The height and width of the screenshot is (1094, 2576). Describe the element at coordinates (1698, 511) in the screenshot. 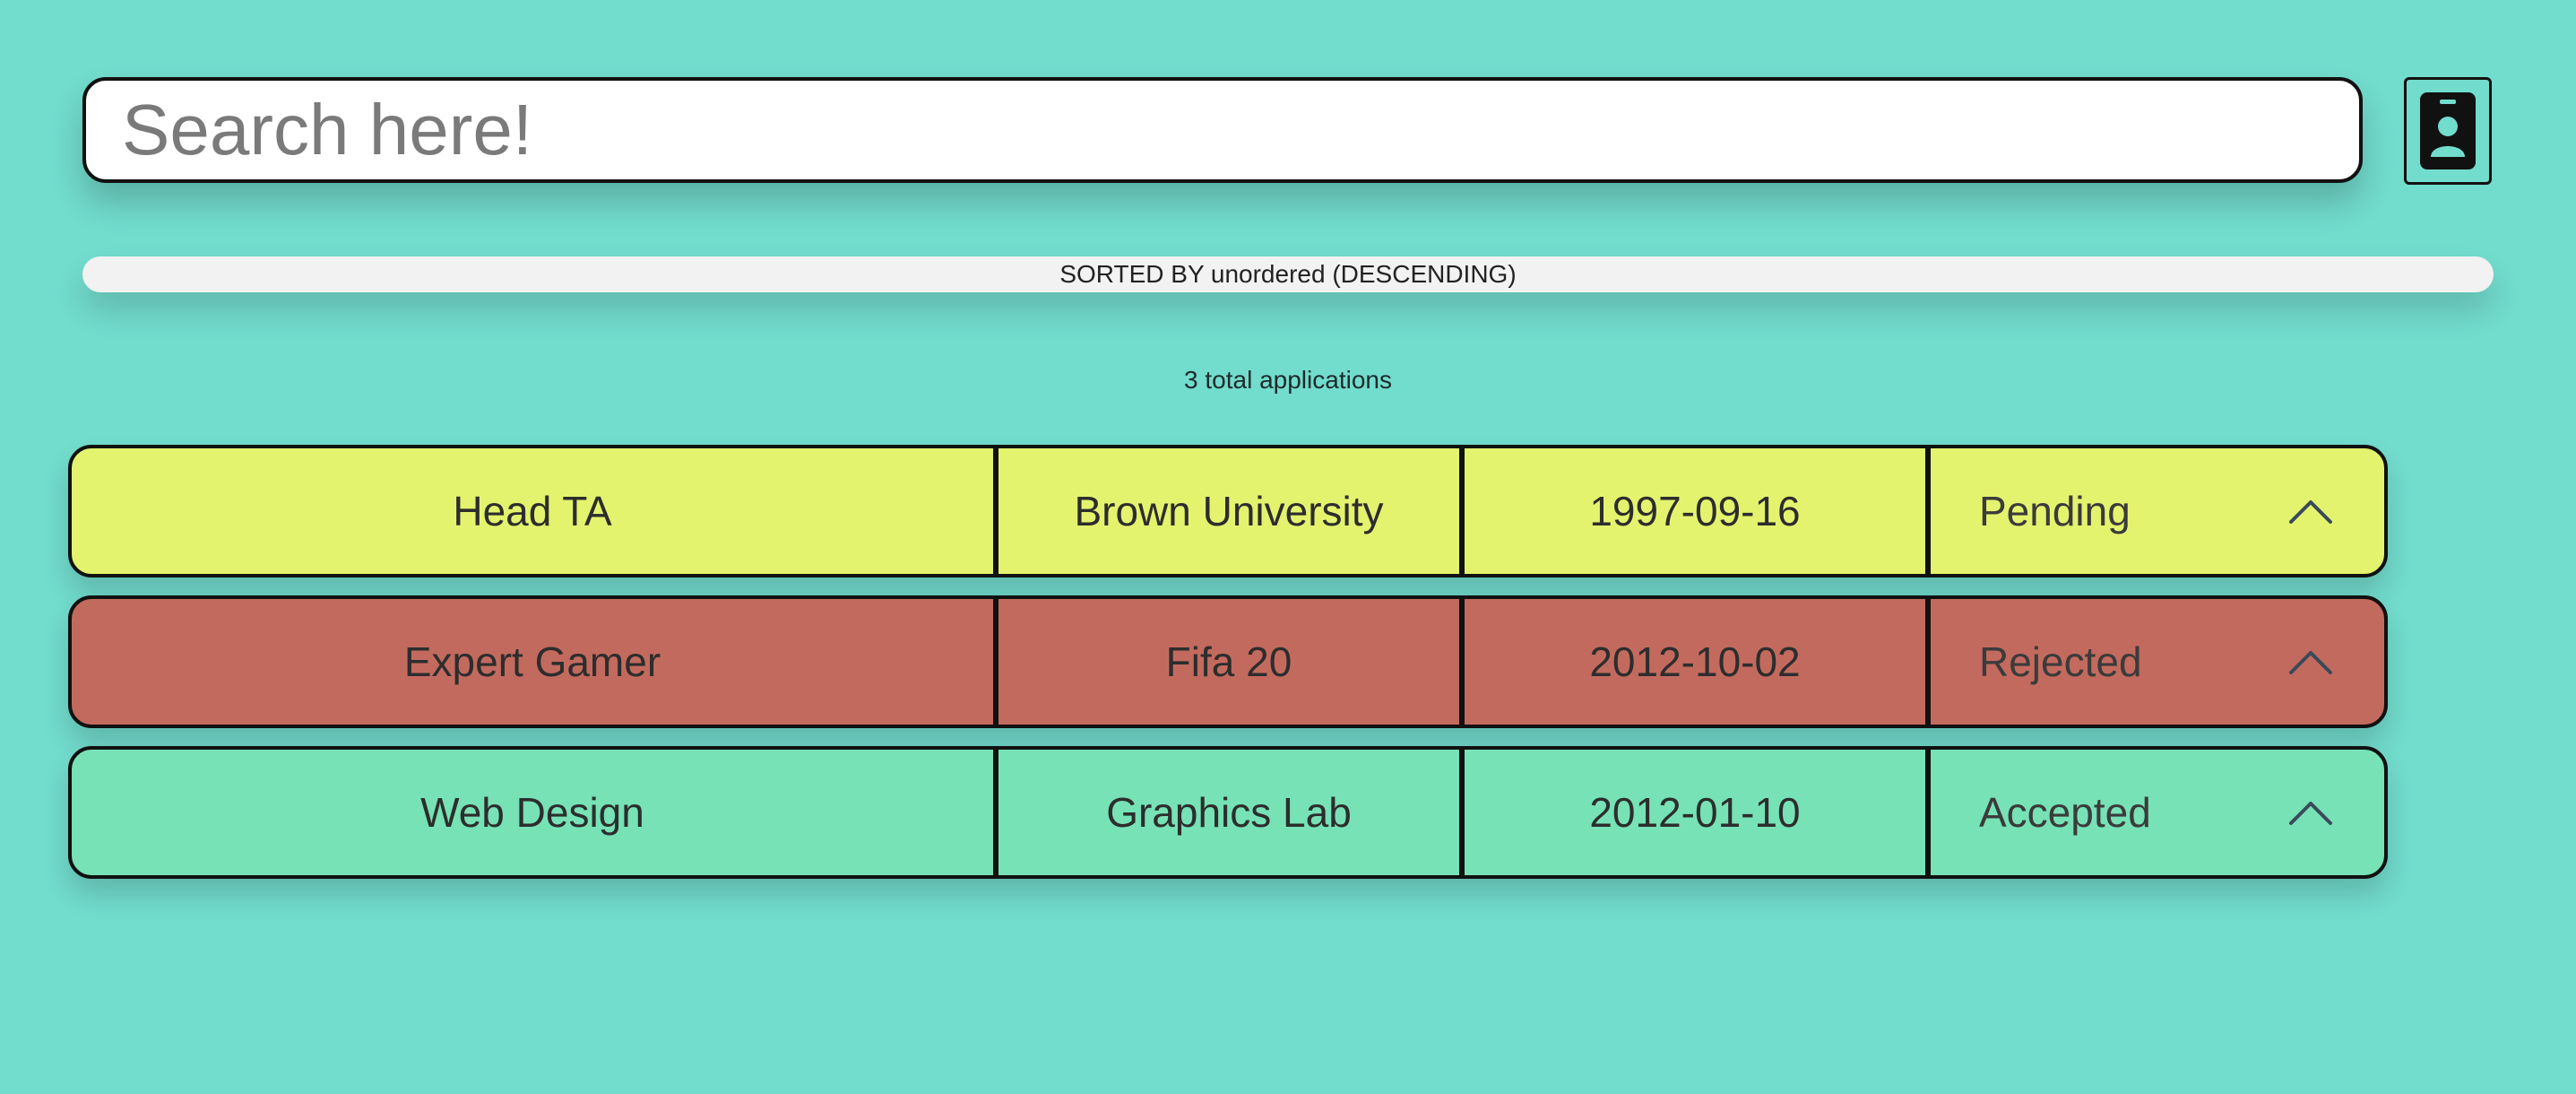

I see `application-date: 1997-09-16` at that location.